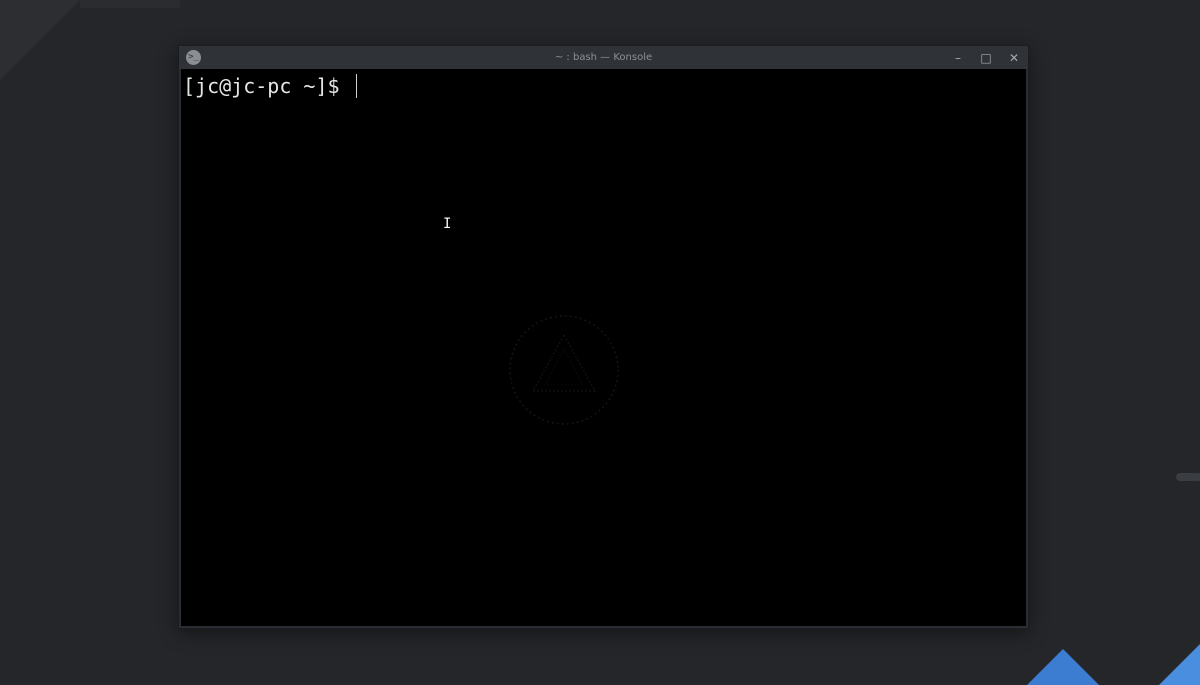 The height and width of the screenshot is (685, 1200). I want to click on window-titlebar: >_ ~ : bash — Konsole – □ ✕, so click(603, 57).